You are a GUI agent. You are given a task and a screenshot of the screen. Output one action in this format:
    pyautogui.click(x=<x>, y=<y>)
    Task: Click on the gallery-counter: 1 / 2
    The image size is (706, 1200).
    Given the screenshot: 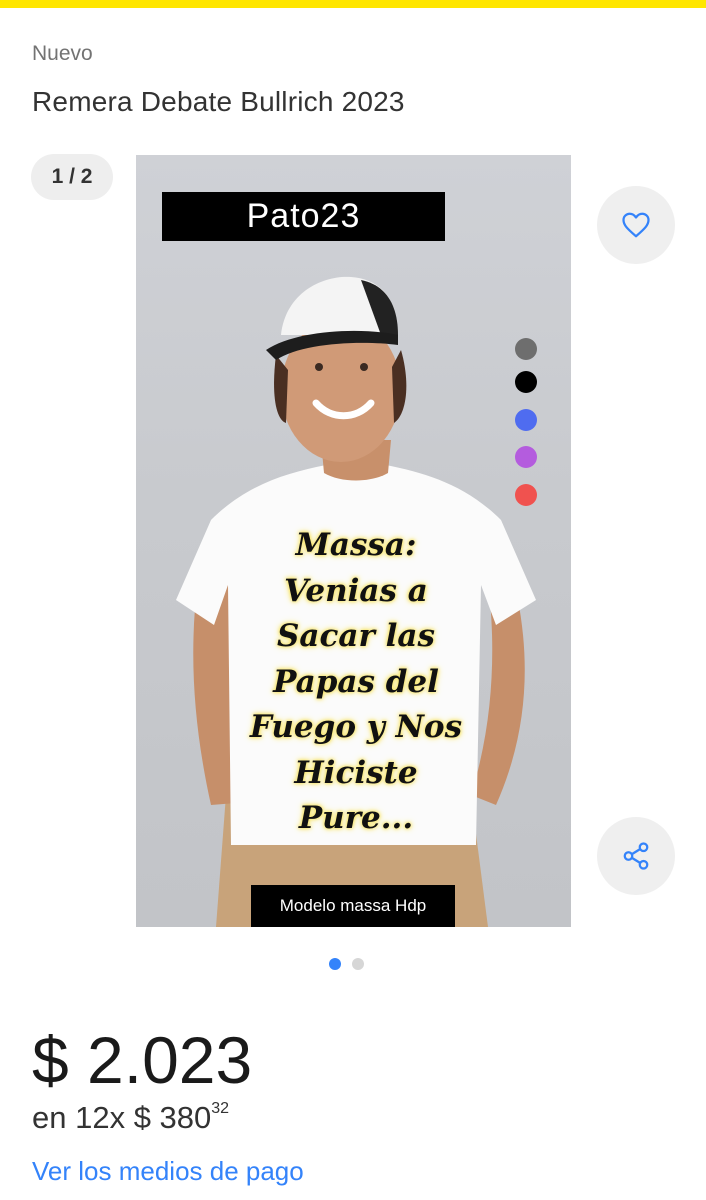 What is the action you would take?
    pyautogui.click(x=72, y=177)
    